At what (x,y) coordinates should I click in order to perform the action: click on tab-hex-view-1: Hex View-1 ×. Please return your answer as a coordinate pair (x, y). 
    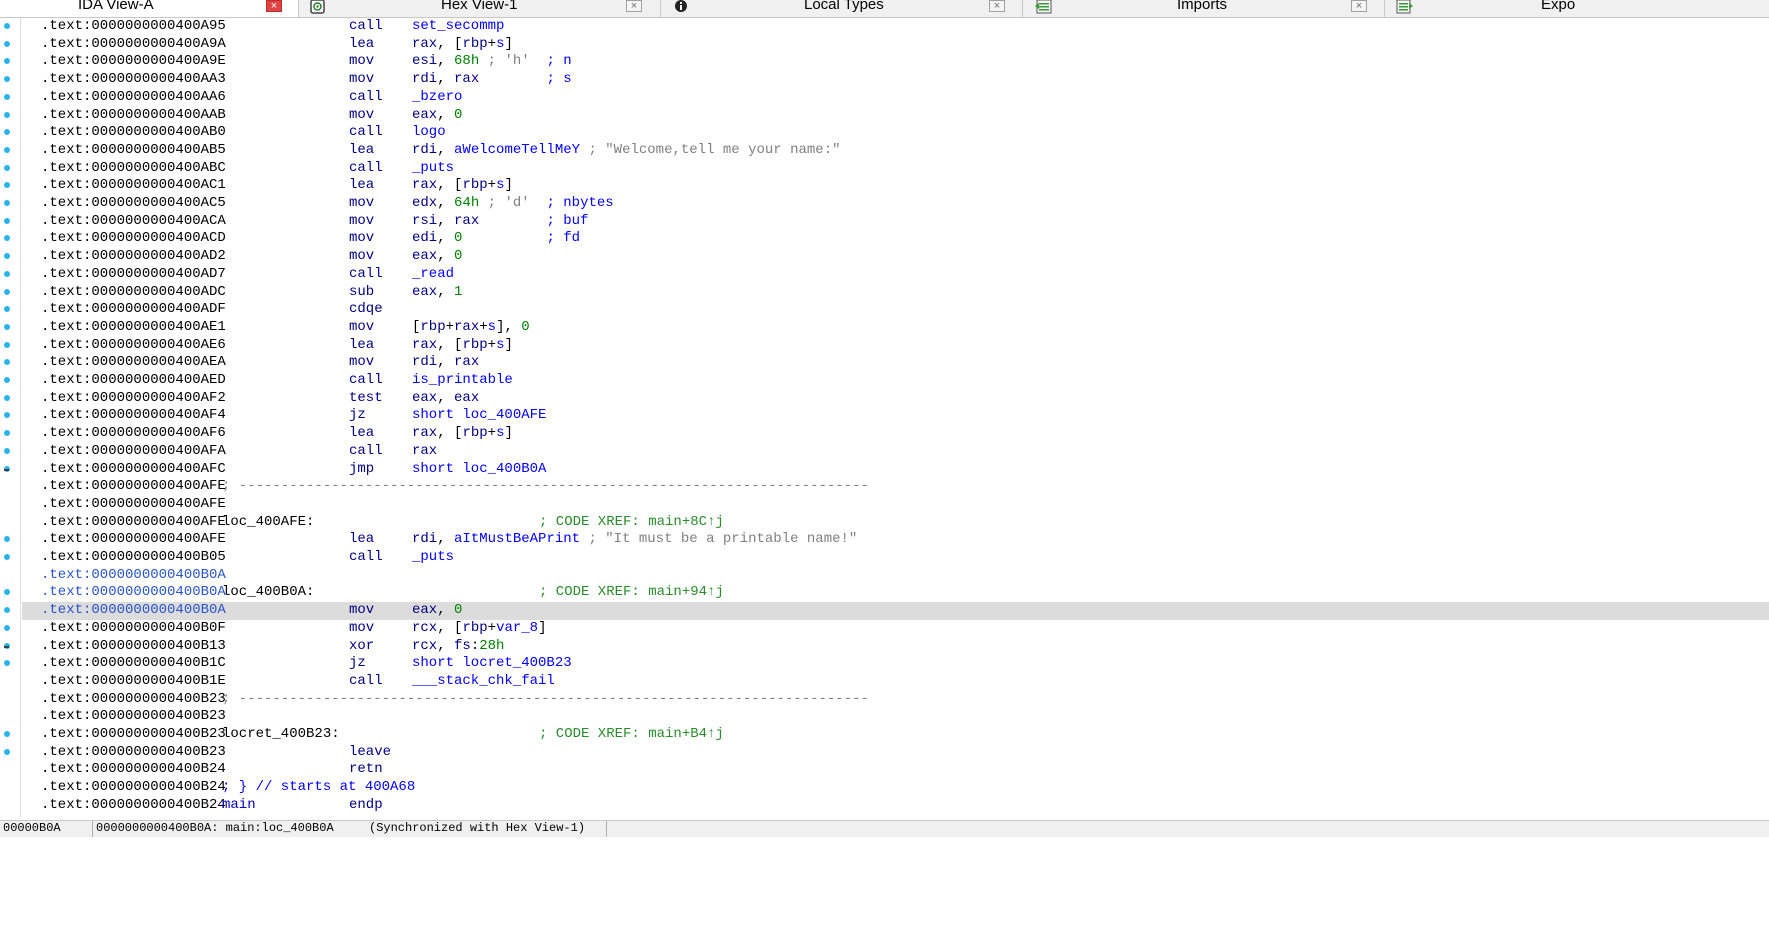
    Looking at the image, I should click on (479, 8).